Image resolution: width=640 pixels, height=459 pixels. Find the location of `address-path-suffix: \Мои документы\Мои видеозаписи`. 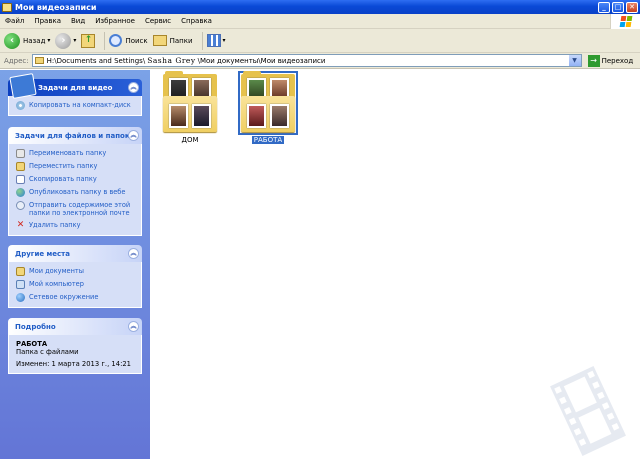

address-path-suffix: \Мои документы\Мои видеозаписи is located at coordinates (261, 60).